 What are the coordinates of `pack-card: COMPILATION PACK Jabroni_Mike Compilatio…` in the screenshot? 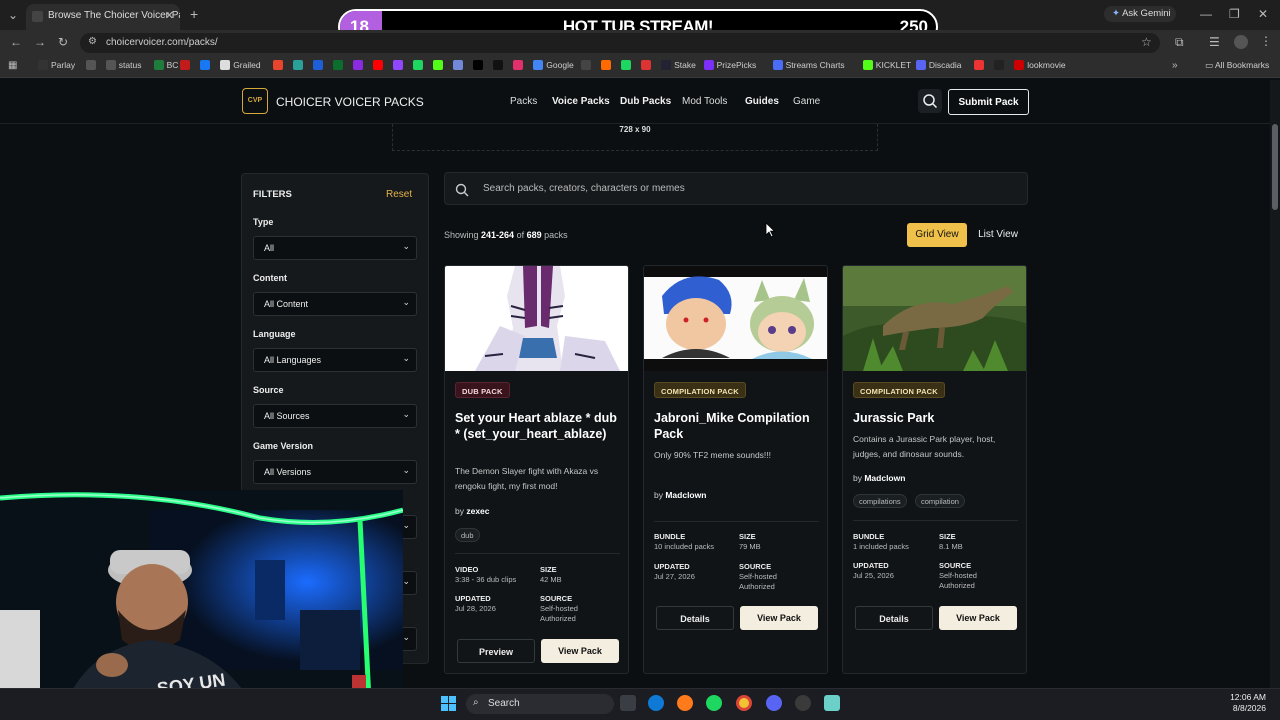 It's located at (735, 469).